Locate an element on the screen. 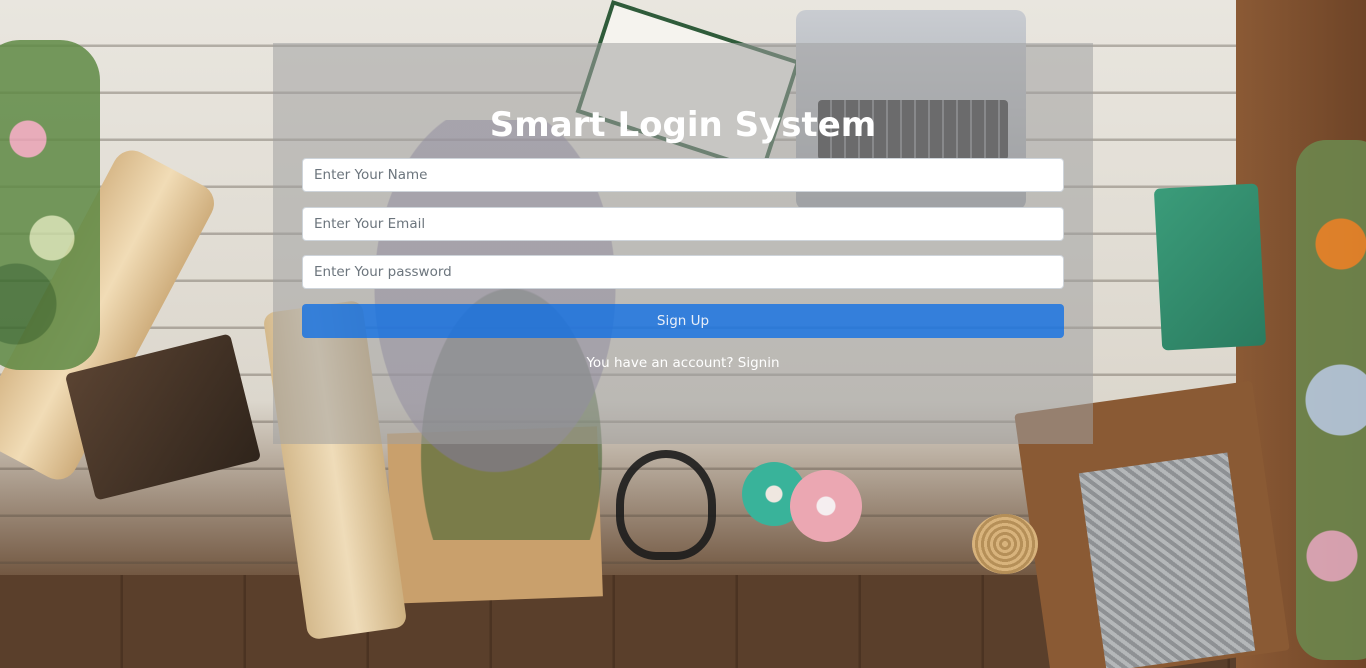 The width and height of the screenshot is (1366, 668). scissors is located at coordinates (666, 505).